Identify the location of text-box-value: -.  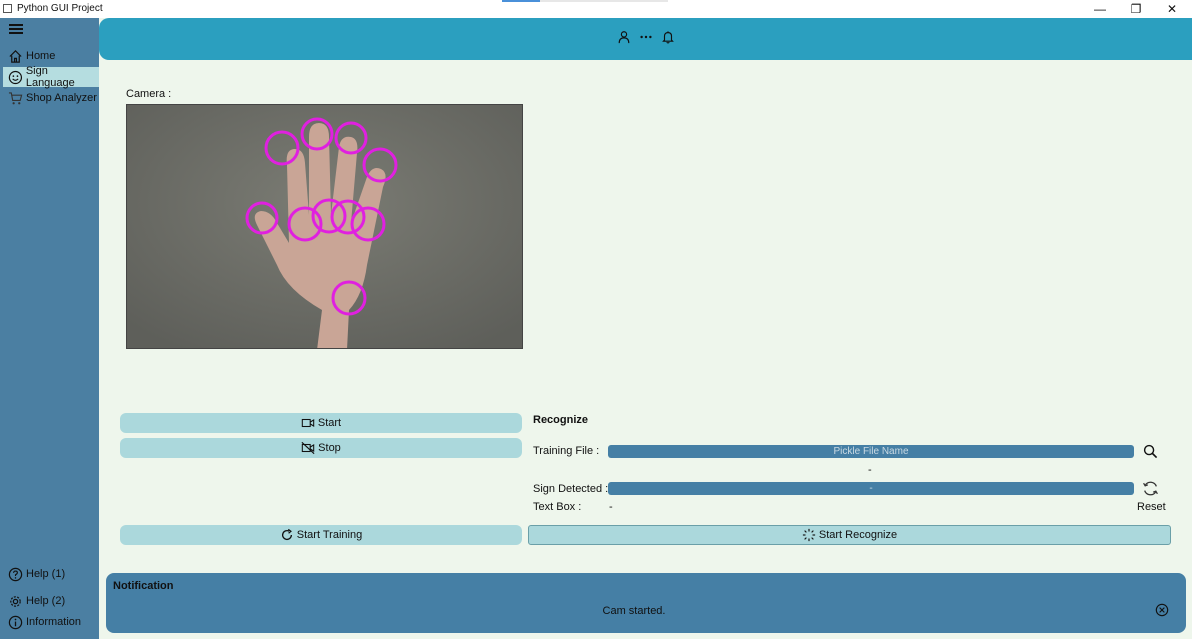
(611, 507).